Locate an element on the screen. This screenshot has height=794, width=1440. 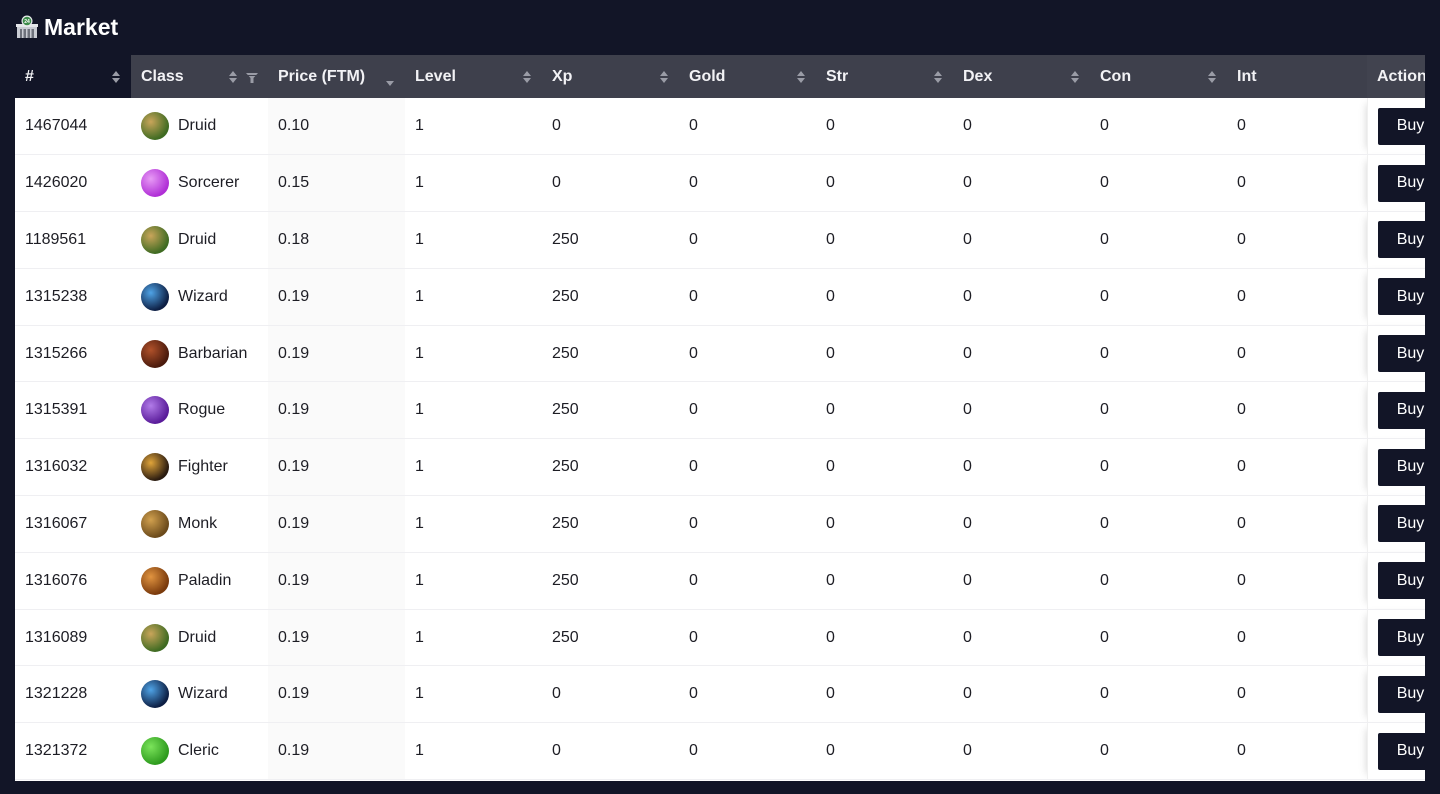
cell-id: 1467044 is located at coordinates (73, 127).